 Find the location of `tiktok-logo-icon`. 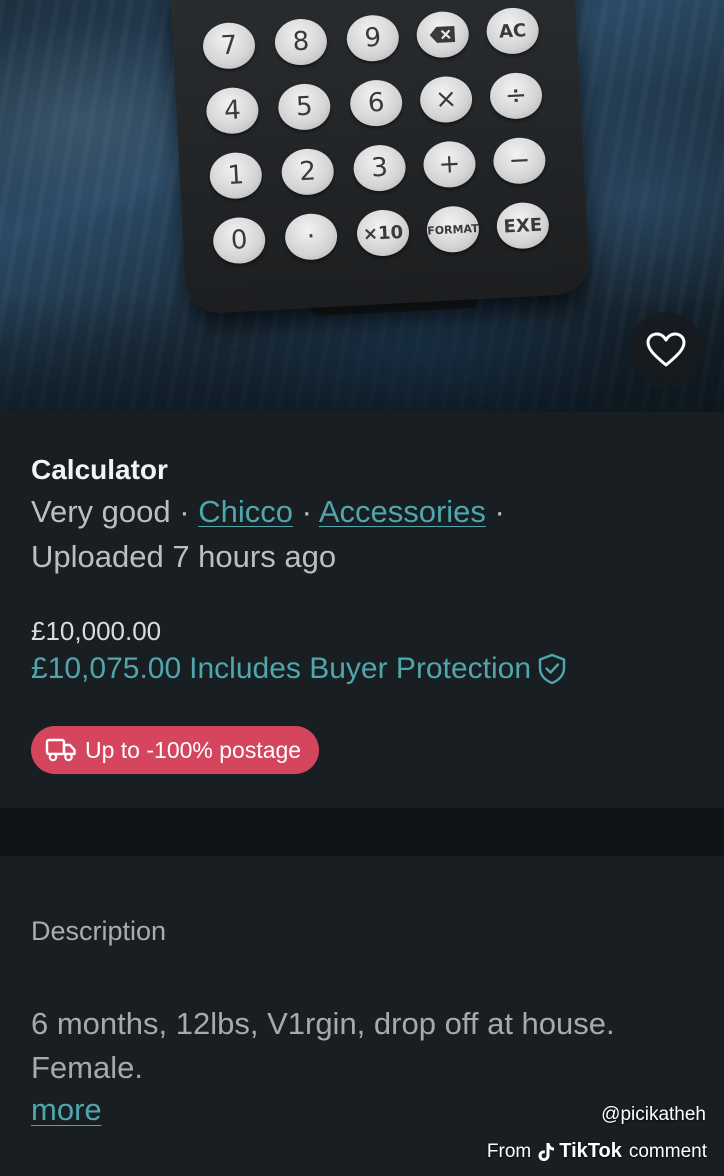

tiktok-logo-icon is located at coordinates (546, 1151).